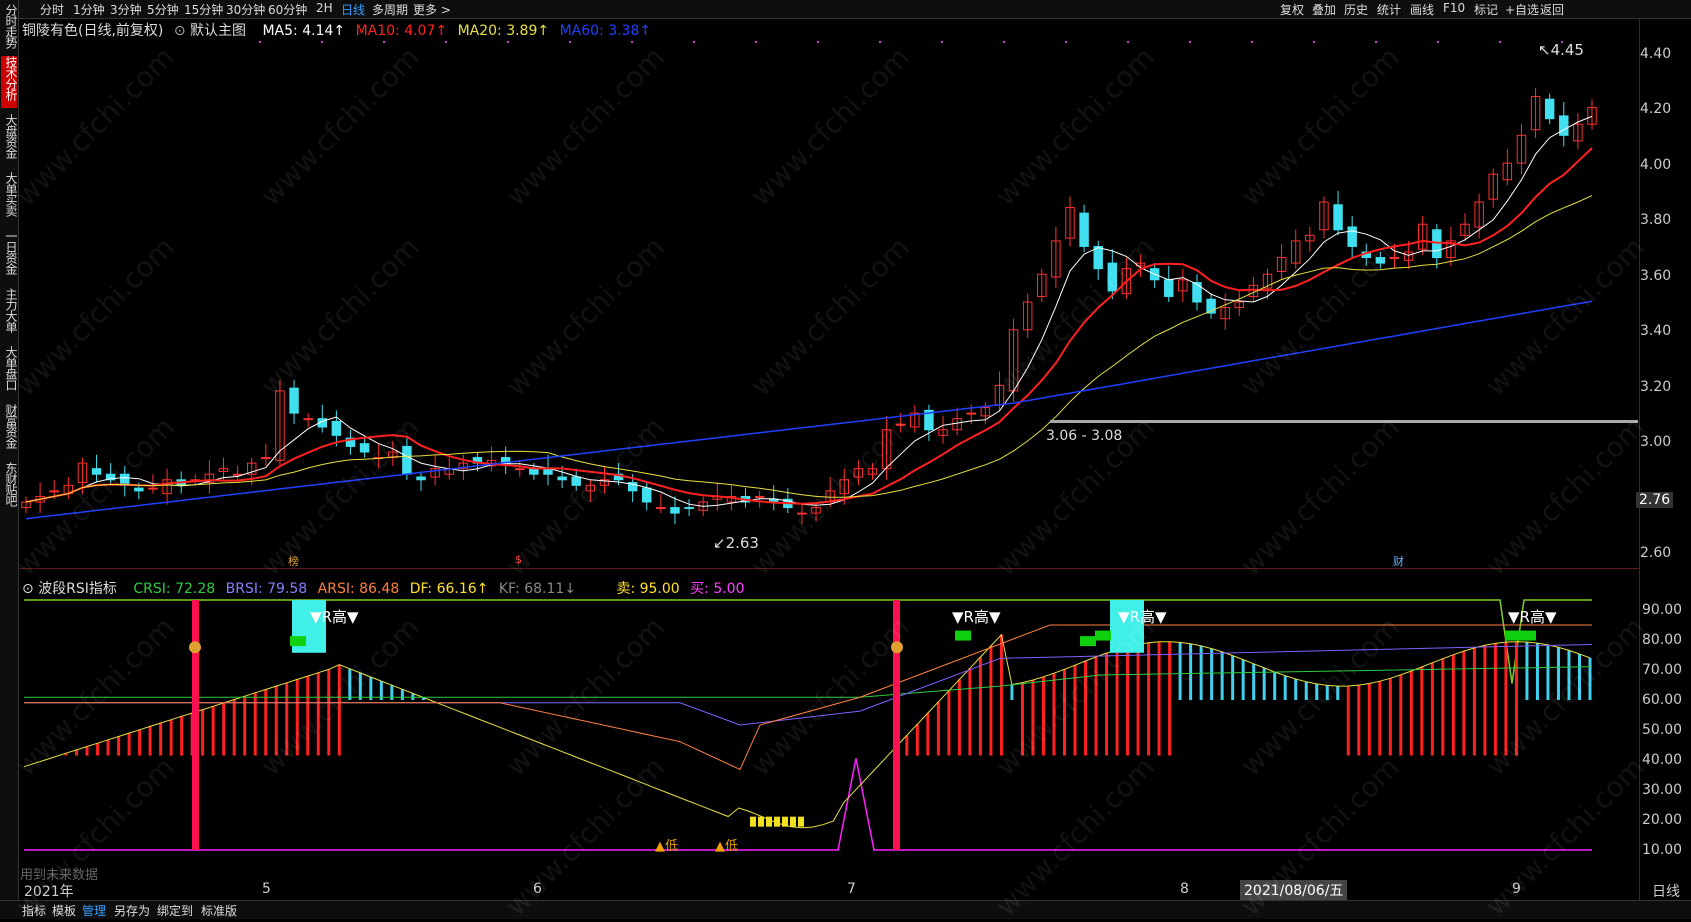 This screenshot has height=922, width=1691. I want to click on price-tick: 3.40, so click(1656, 331).